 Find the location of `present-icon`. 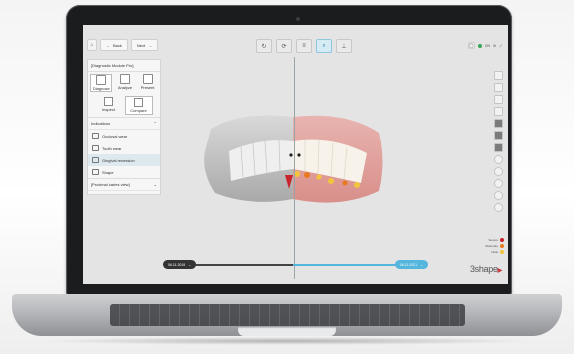

present-icon is located at coordinates (147, 79).